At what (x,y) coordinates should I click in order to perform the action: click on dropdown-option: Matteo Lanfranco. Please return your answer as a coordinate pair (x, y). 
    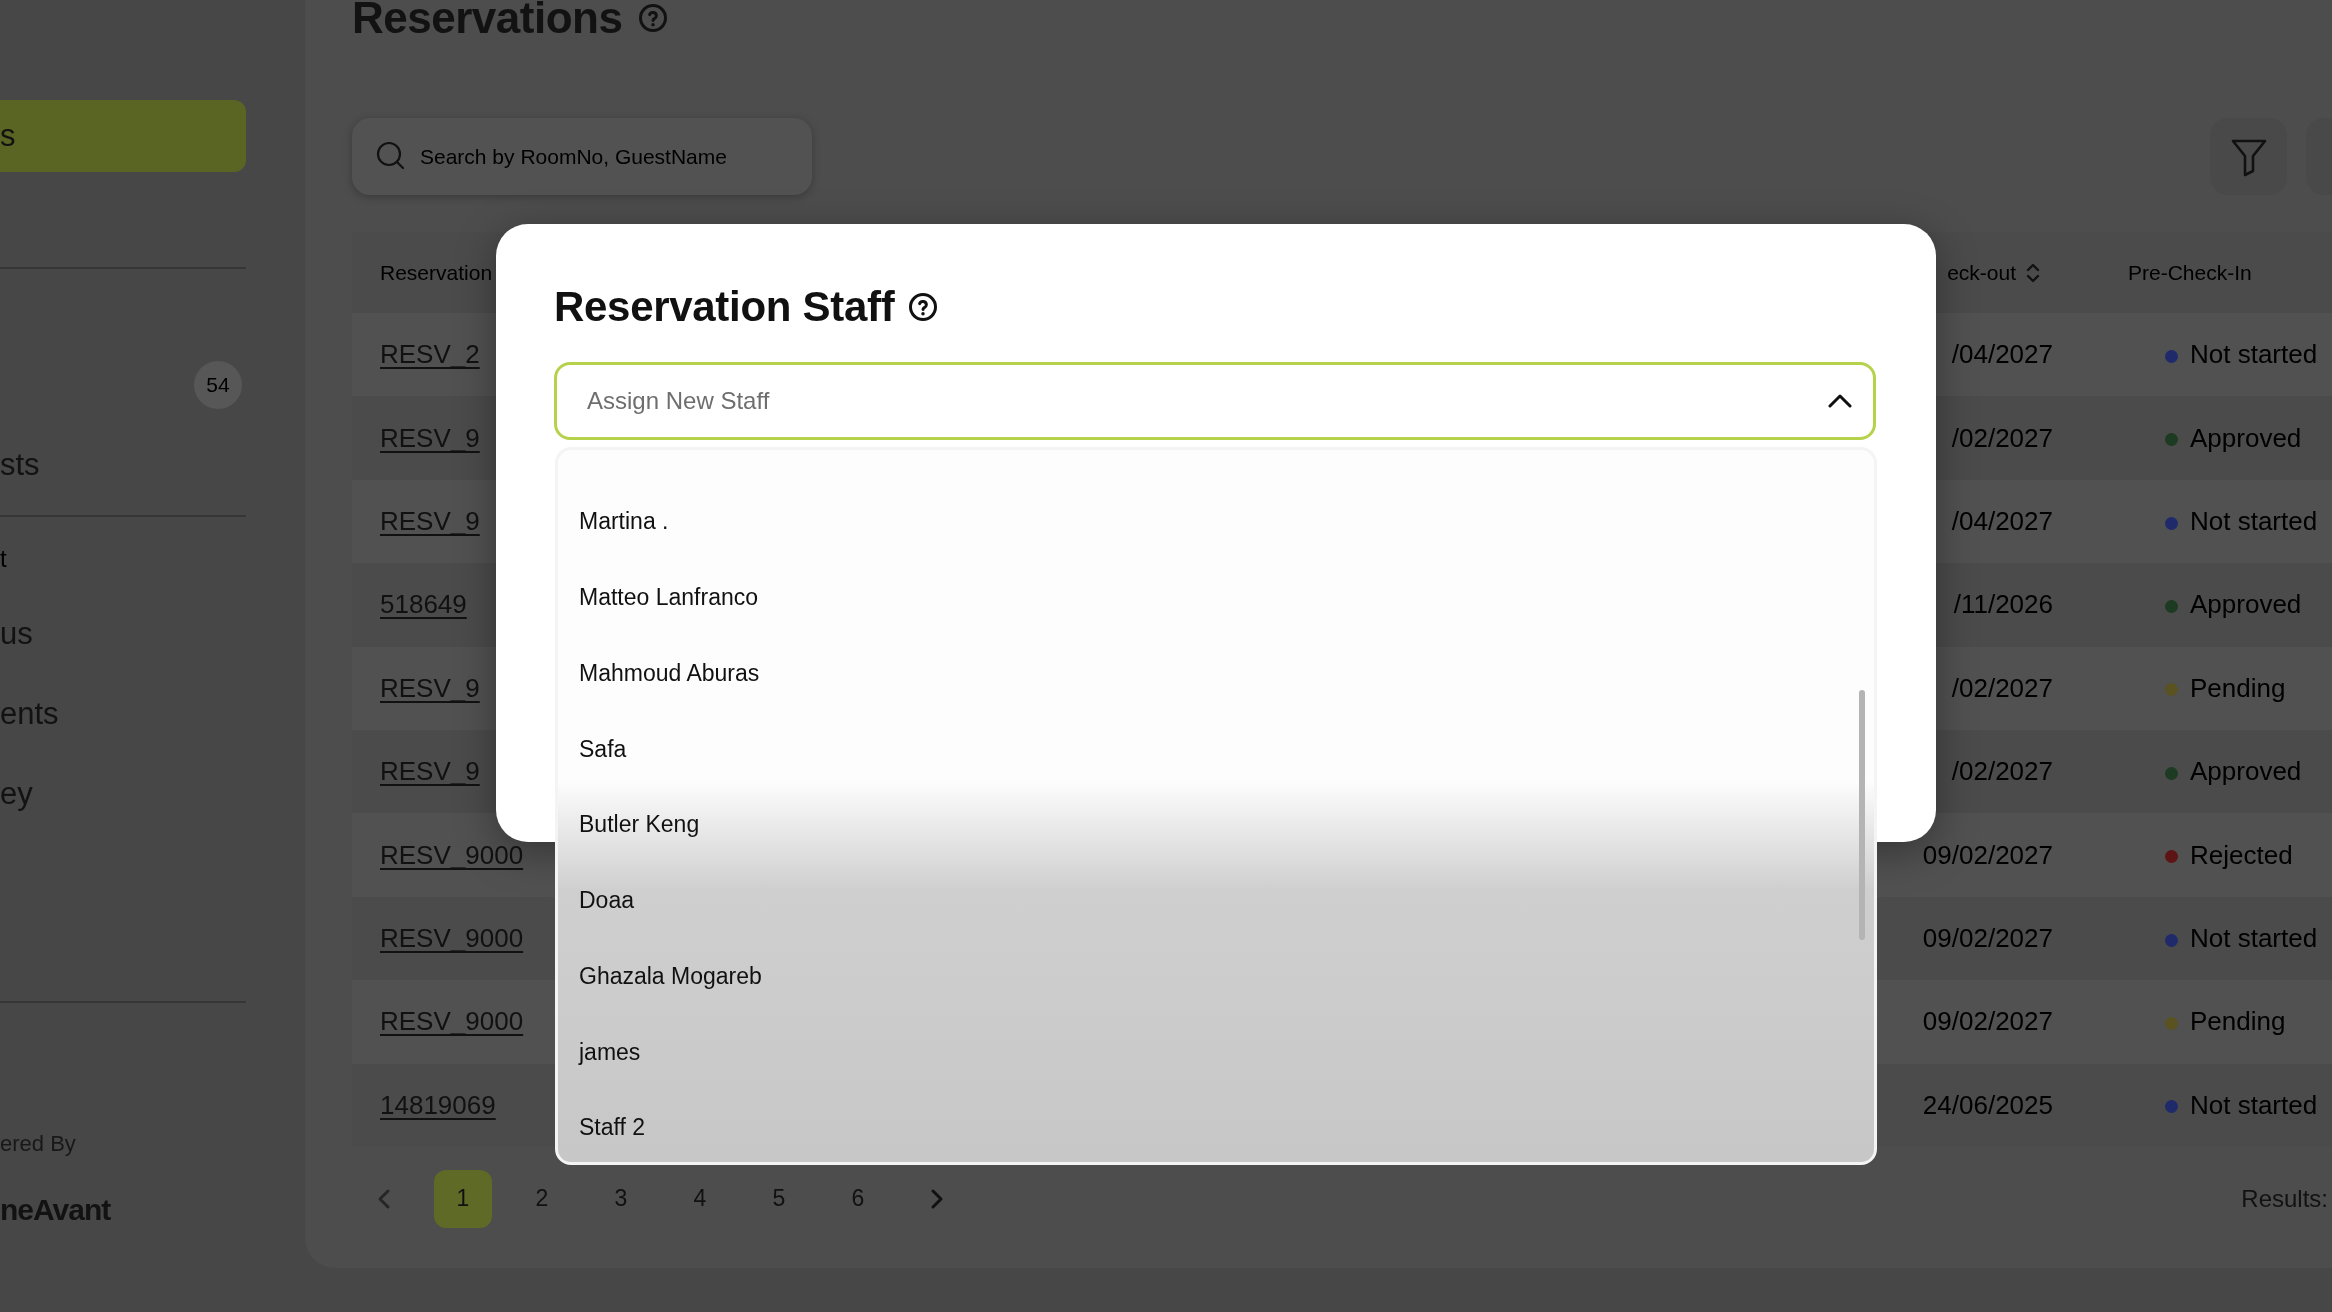
    Looking at the image, I should click on (1216, 597).